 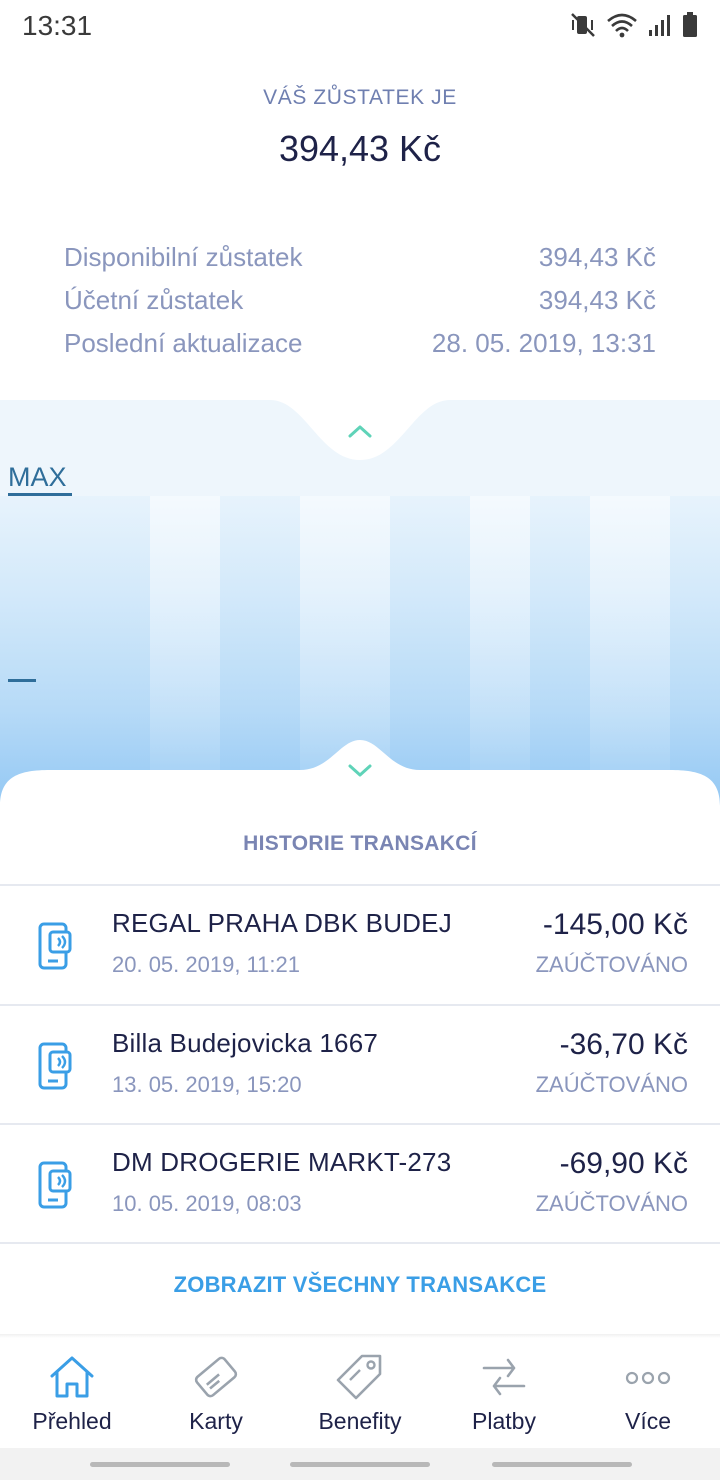 What do you see at coordinates (648, 1421) in the screenshot?
I see `nav-label: Více` at bounding box center [648, 1421].